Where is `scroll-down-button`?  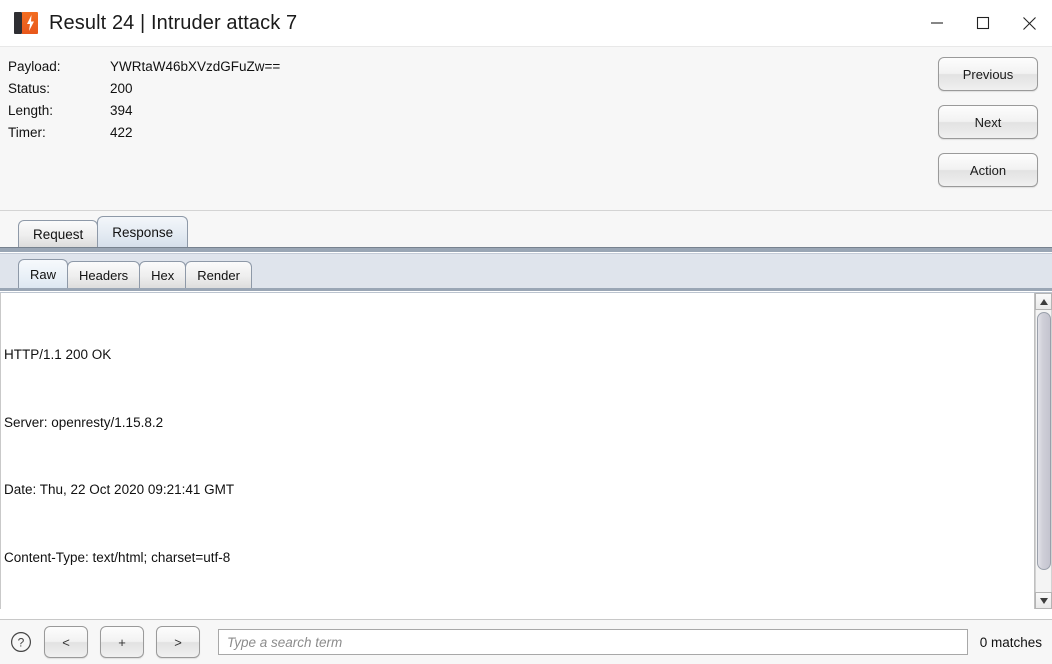
scroll-down-button is located at coordinates (1043, 600).